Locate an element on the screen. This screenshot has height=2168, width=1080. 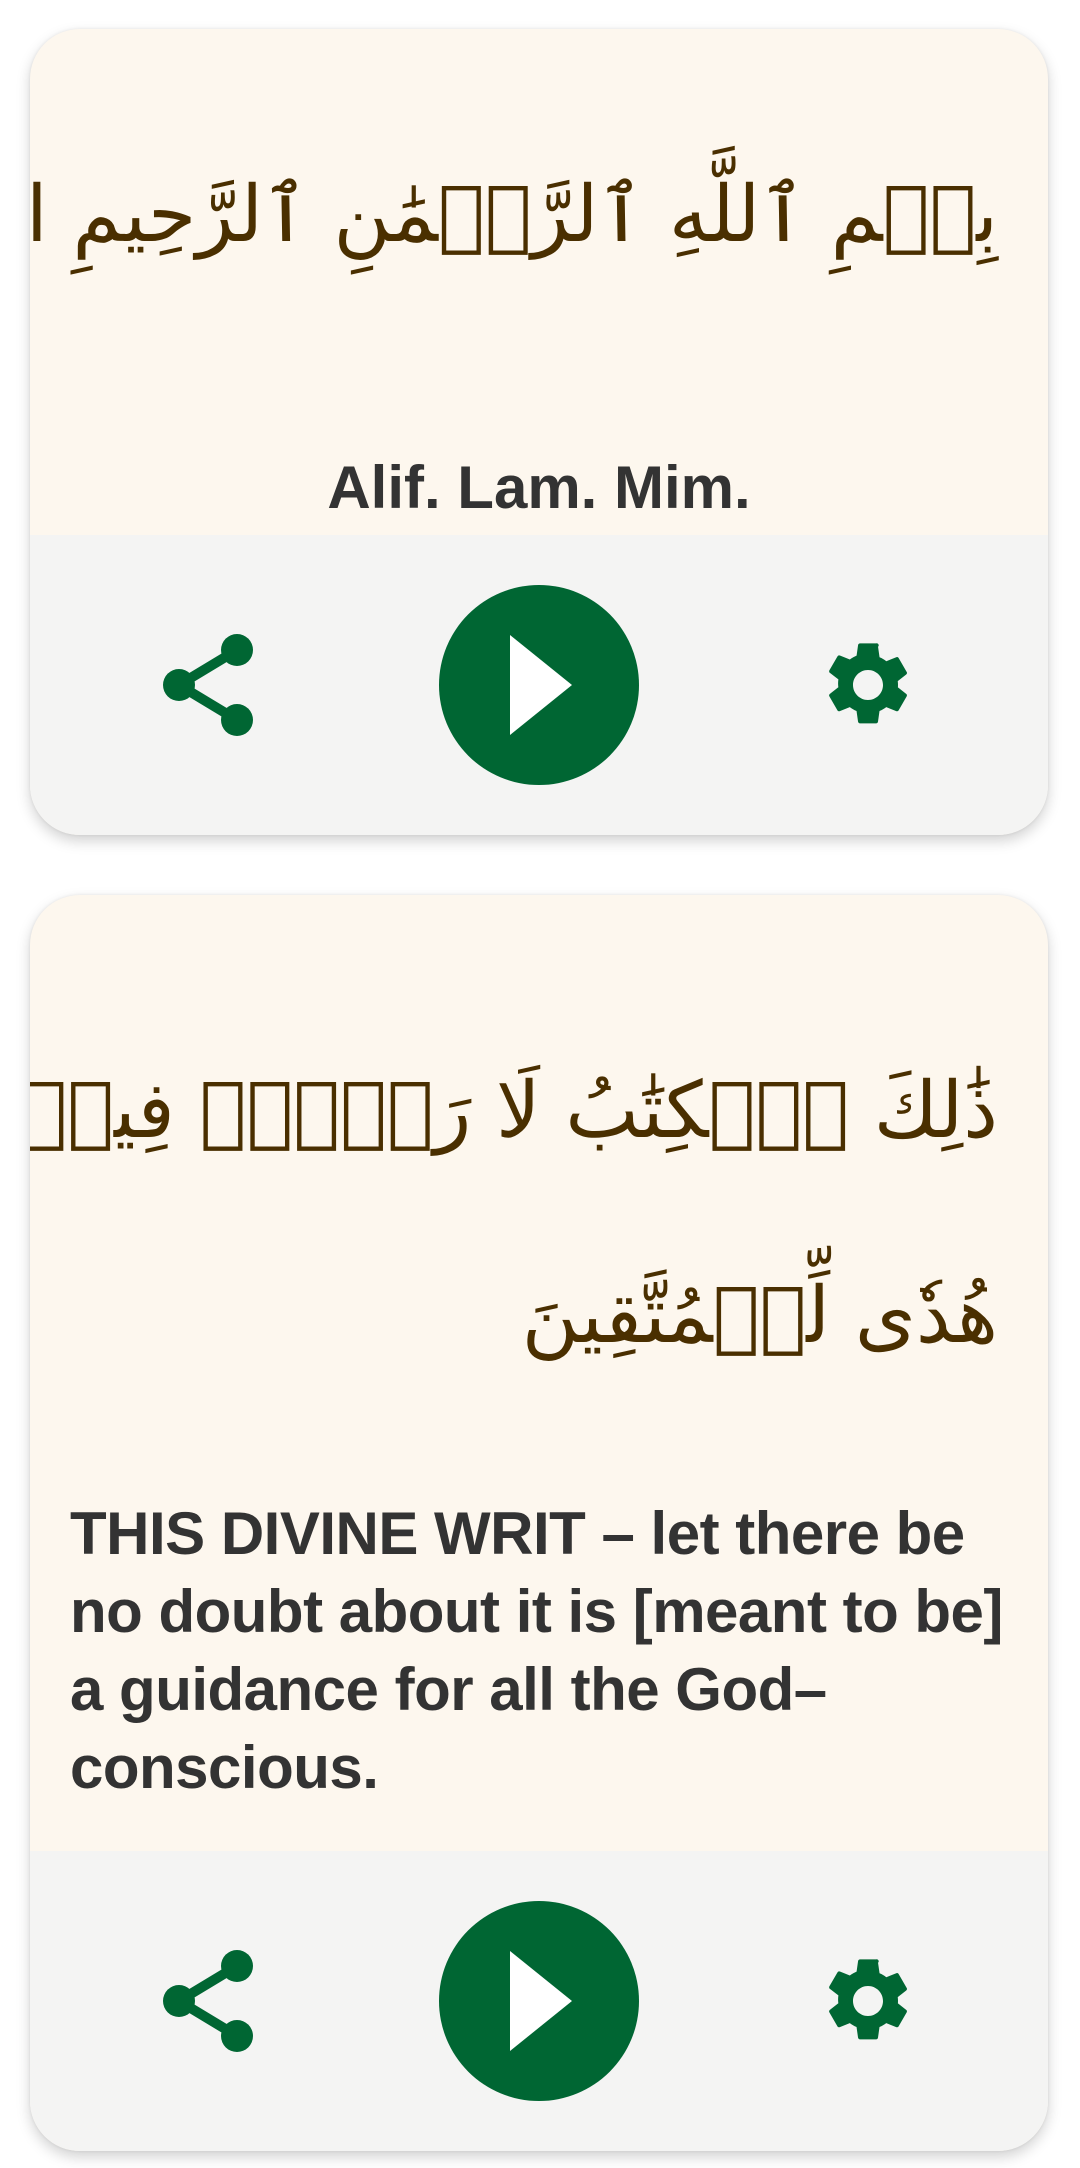
arabic-text-line-2: هُدٗى لِّلۡمُتَّقِينَ is located at coordinates (759, 1316).